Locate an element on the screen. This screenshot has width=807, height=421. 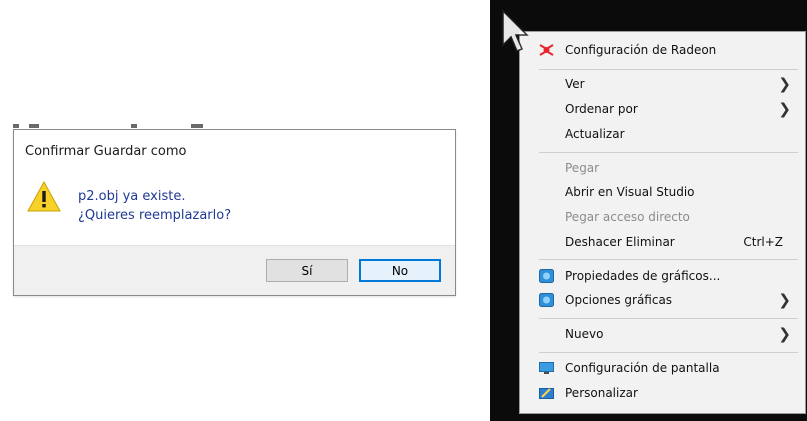
menu-item-label: Pegar acceso directo is located at coordinates (627, 217).